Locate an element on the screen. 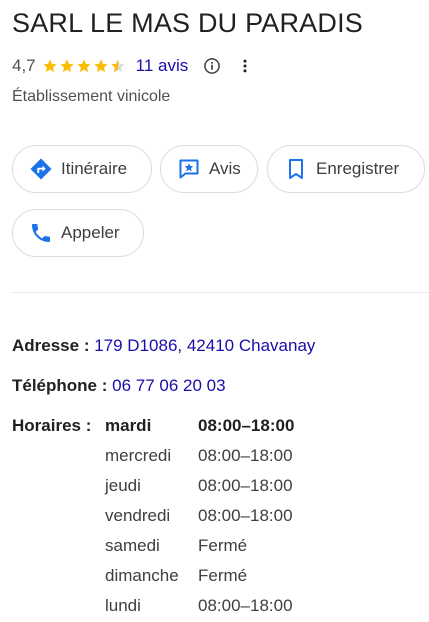 The image size is (429, 622). hours-day: dimanche is located at coordinates (142, 575).